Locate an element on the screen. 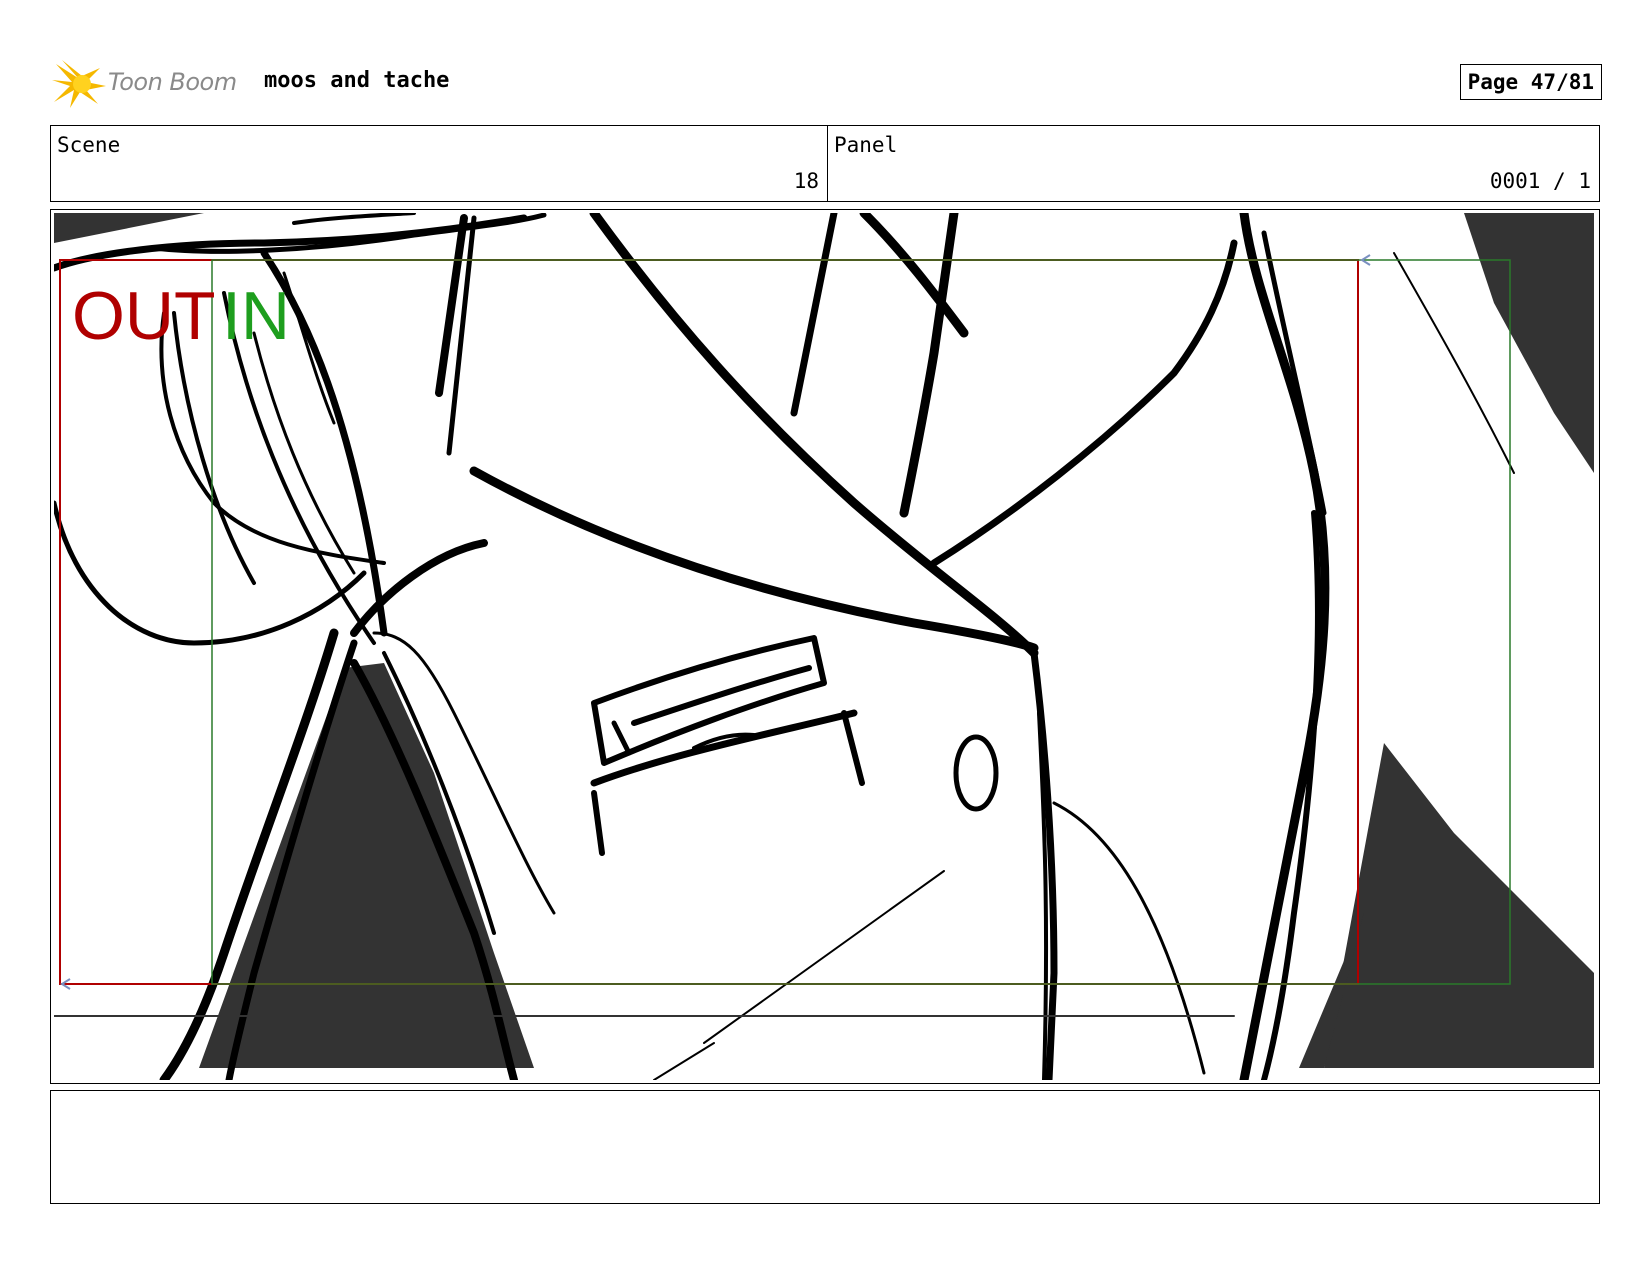 This screenshot has width=1650, height=1275. scene-panel-info: Scene 18 Panel 0001 / 1 is located at coordinates (825, 163).